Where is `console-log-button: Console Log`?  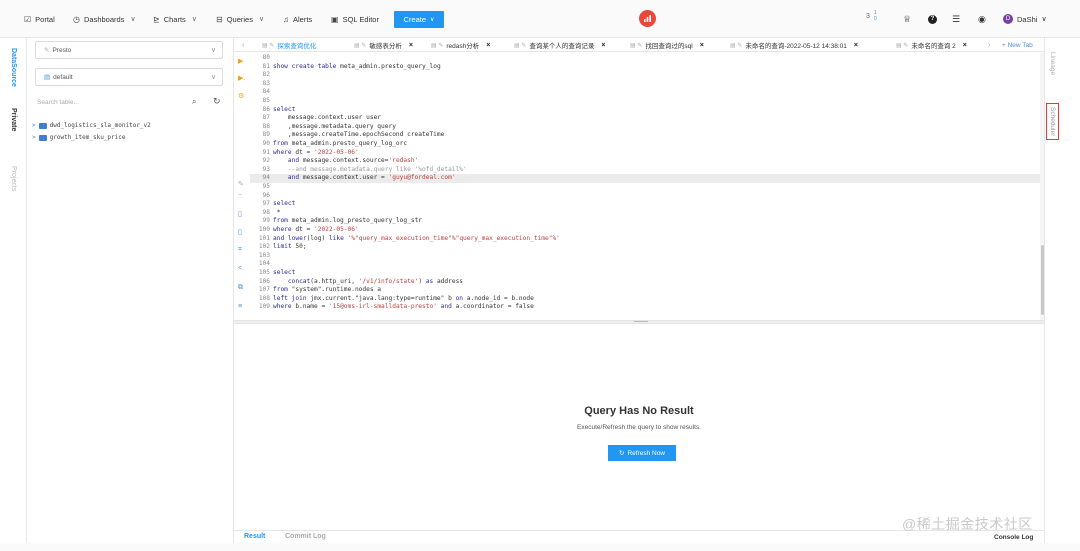 console-log-button: Console Log is located at coordinates (1013, 537).